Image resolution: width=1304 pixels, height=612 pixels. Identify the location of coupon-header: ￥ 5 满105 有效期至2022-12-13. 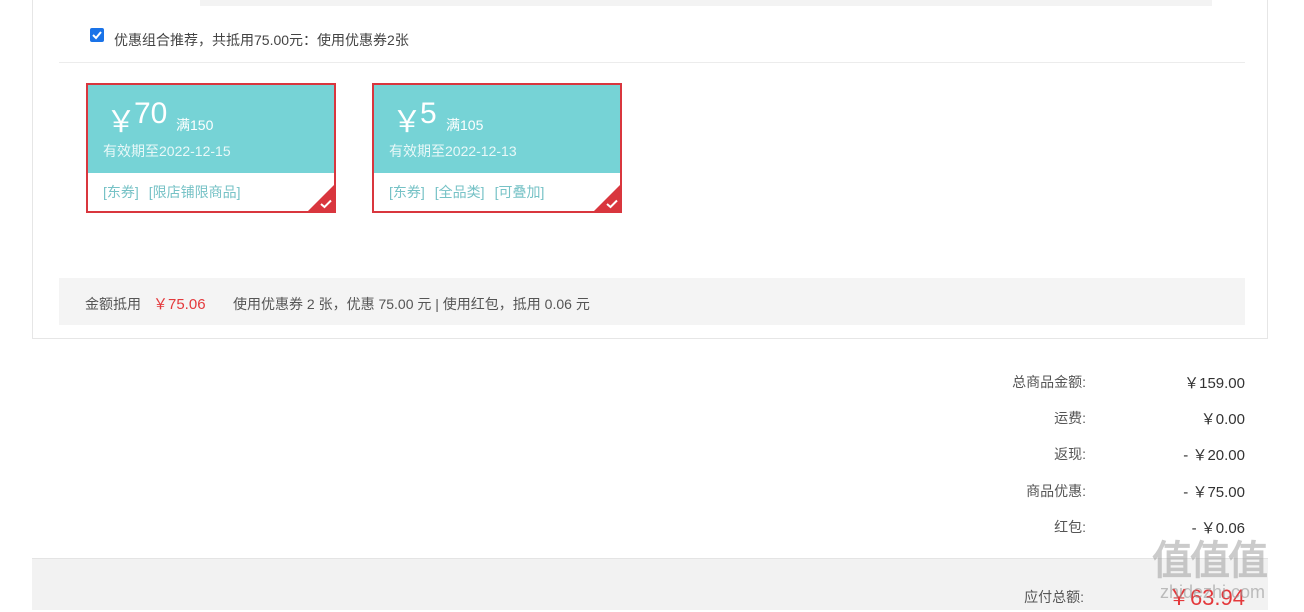
(497, 129).